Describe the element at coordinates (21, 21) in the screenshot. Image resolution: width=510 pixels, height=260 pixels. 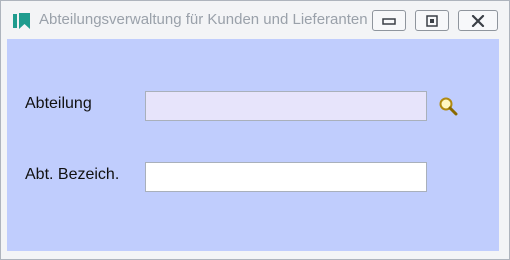
I see `bookmark-icon` at that location.